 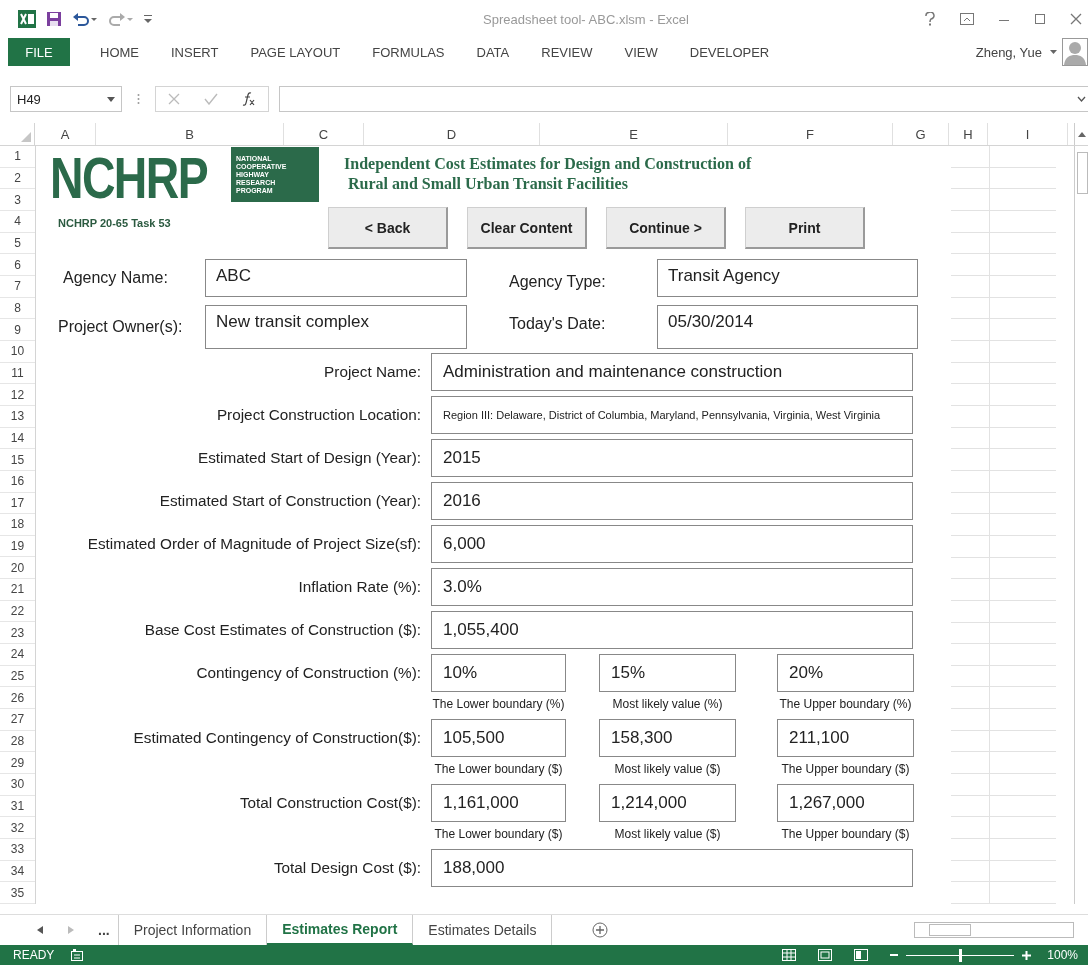 What do you see at coordinates (672, 544) in the screenshot?
I see `text-field: 6,000` at bounding box center [672, 544].